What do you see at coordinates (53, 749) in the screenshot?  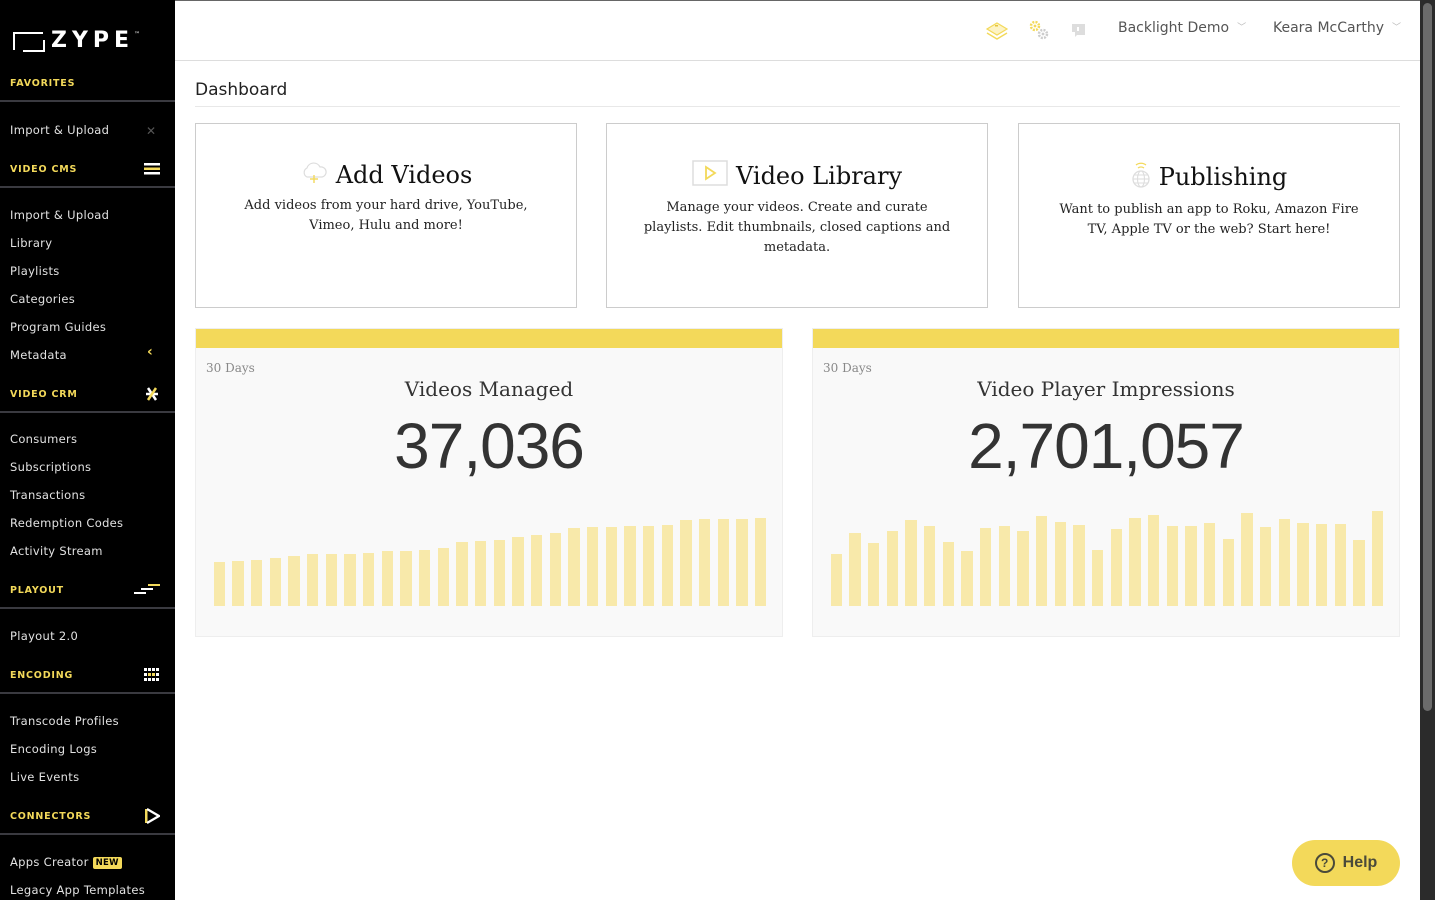 I see `sidebar-item-encoding-logs: Encoding Logs` at bounding box center [53, 749].